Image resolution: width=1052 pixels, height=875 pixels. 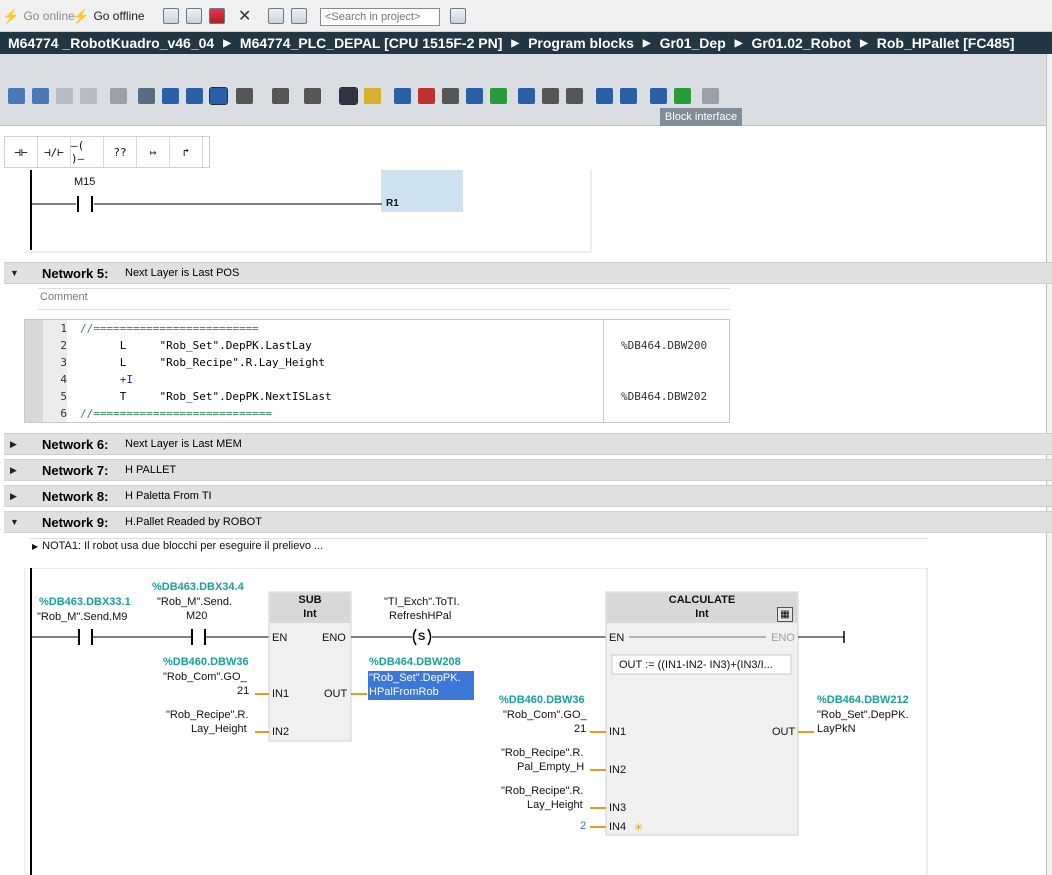 I want to click on add-input-icon: ✳, so click(x=638, y=827).